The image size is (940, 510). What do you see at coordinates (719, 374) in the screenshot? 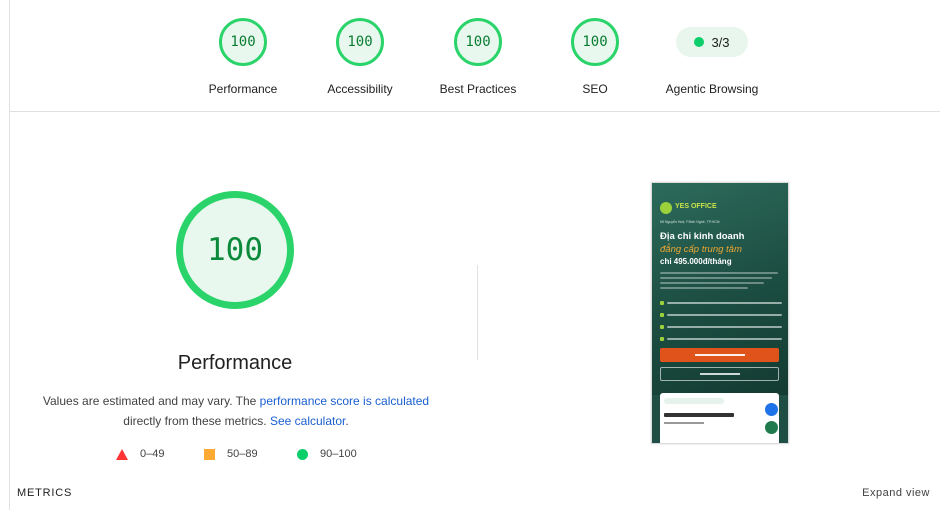
I see `thumbnail-secondary-cta` at bounding box center [719, 374].